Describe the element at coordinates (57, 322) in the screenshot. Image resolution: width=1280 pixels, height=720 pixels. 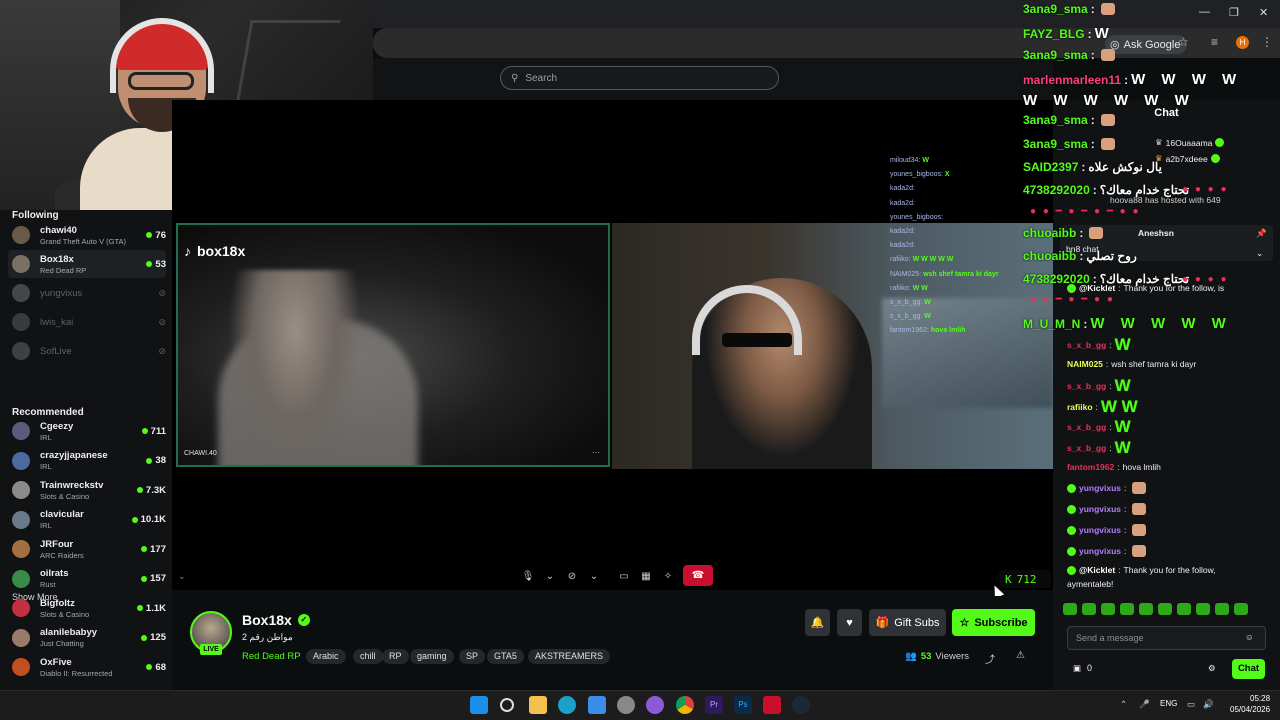
I see `channel-name: lwis_kai` at that location.